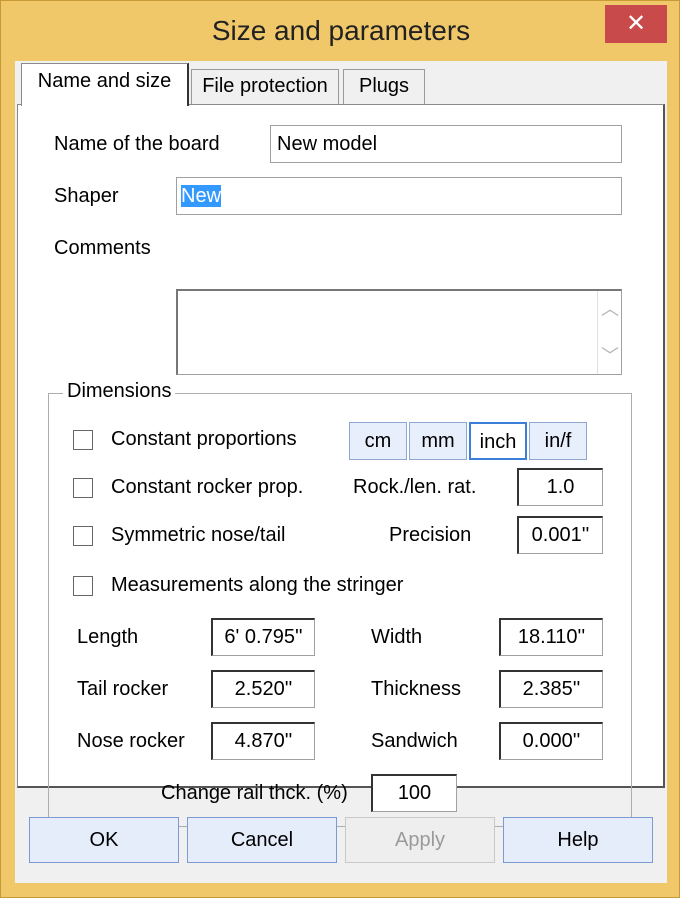 The width and height of the screenshot is (680, 898). I want to click on rock-len-ratio-label: Rock./len. rat., so click(415, 487).